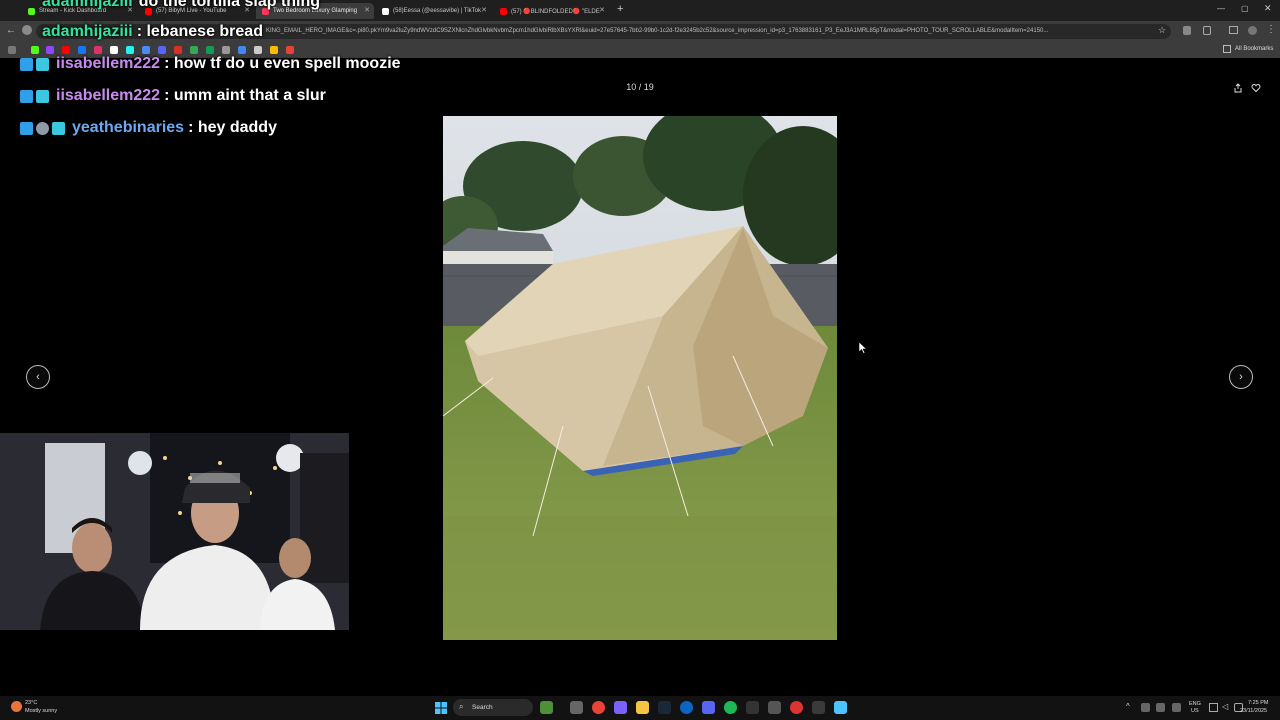 The width and height of the screenshot is (1280, 720). What do you see at coordinates (555, 11) in the screenshot?
I see `tab-label: (57) 🔴BLINDFOLDED🔴 "ELDE` at bounding box center [555, 11].